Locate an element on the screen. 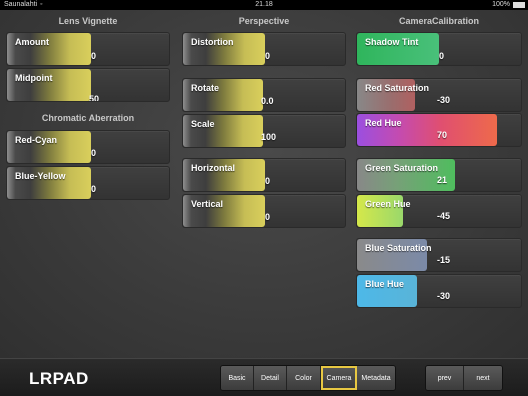  blue-saturation-slider: Blue Saturation -15 is located at coordinates (439, 255).